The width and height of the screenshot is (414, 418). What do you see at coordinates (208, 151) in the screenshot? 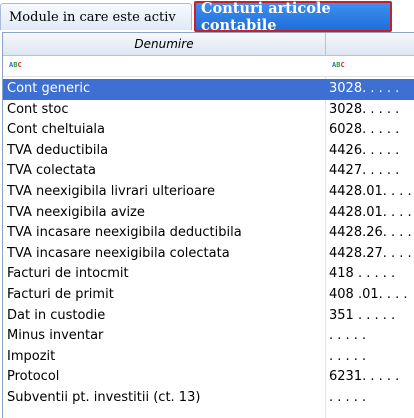
I see `table-row: TVA deductibila 4426. . . . .` at bounding box center [208, 151].